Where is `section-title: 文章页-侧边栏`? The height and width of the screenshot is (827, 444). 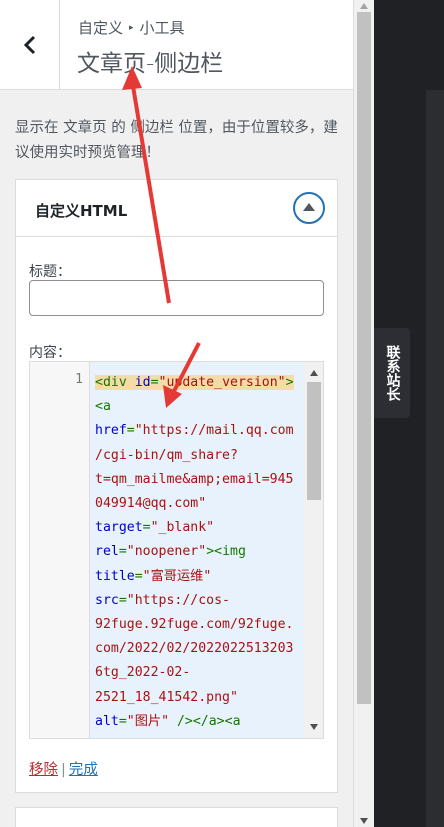
section-title: 文章页-侧边栏 is located at coordinates (150, 64).